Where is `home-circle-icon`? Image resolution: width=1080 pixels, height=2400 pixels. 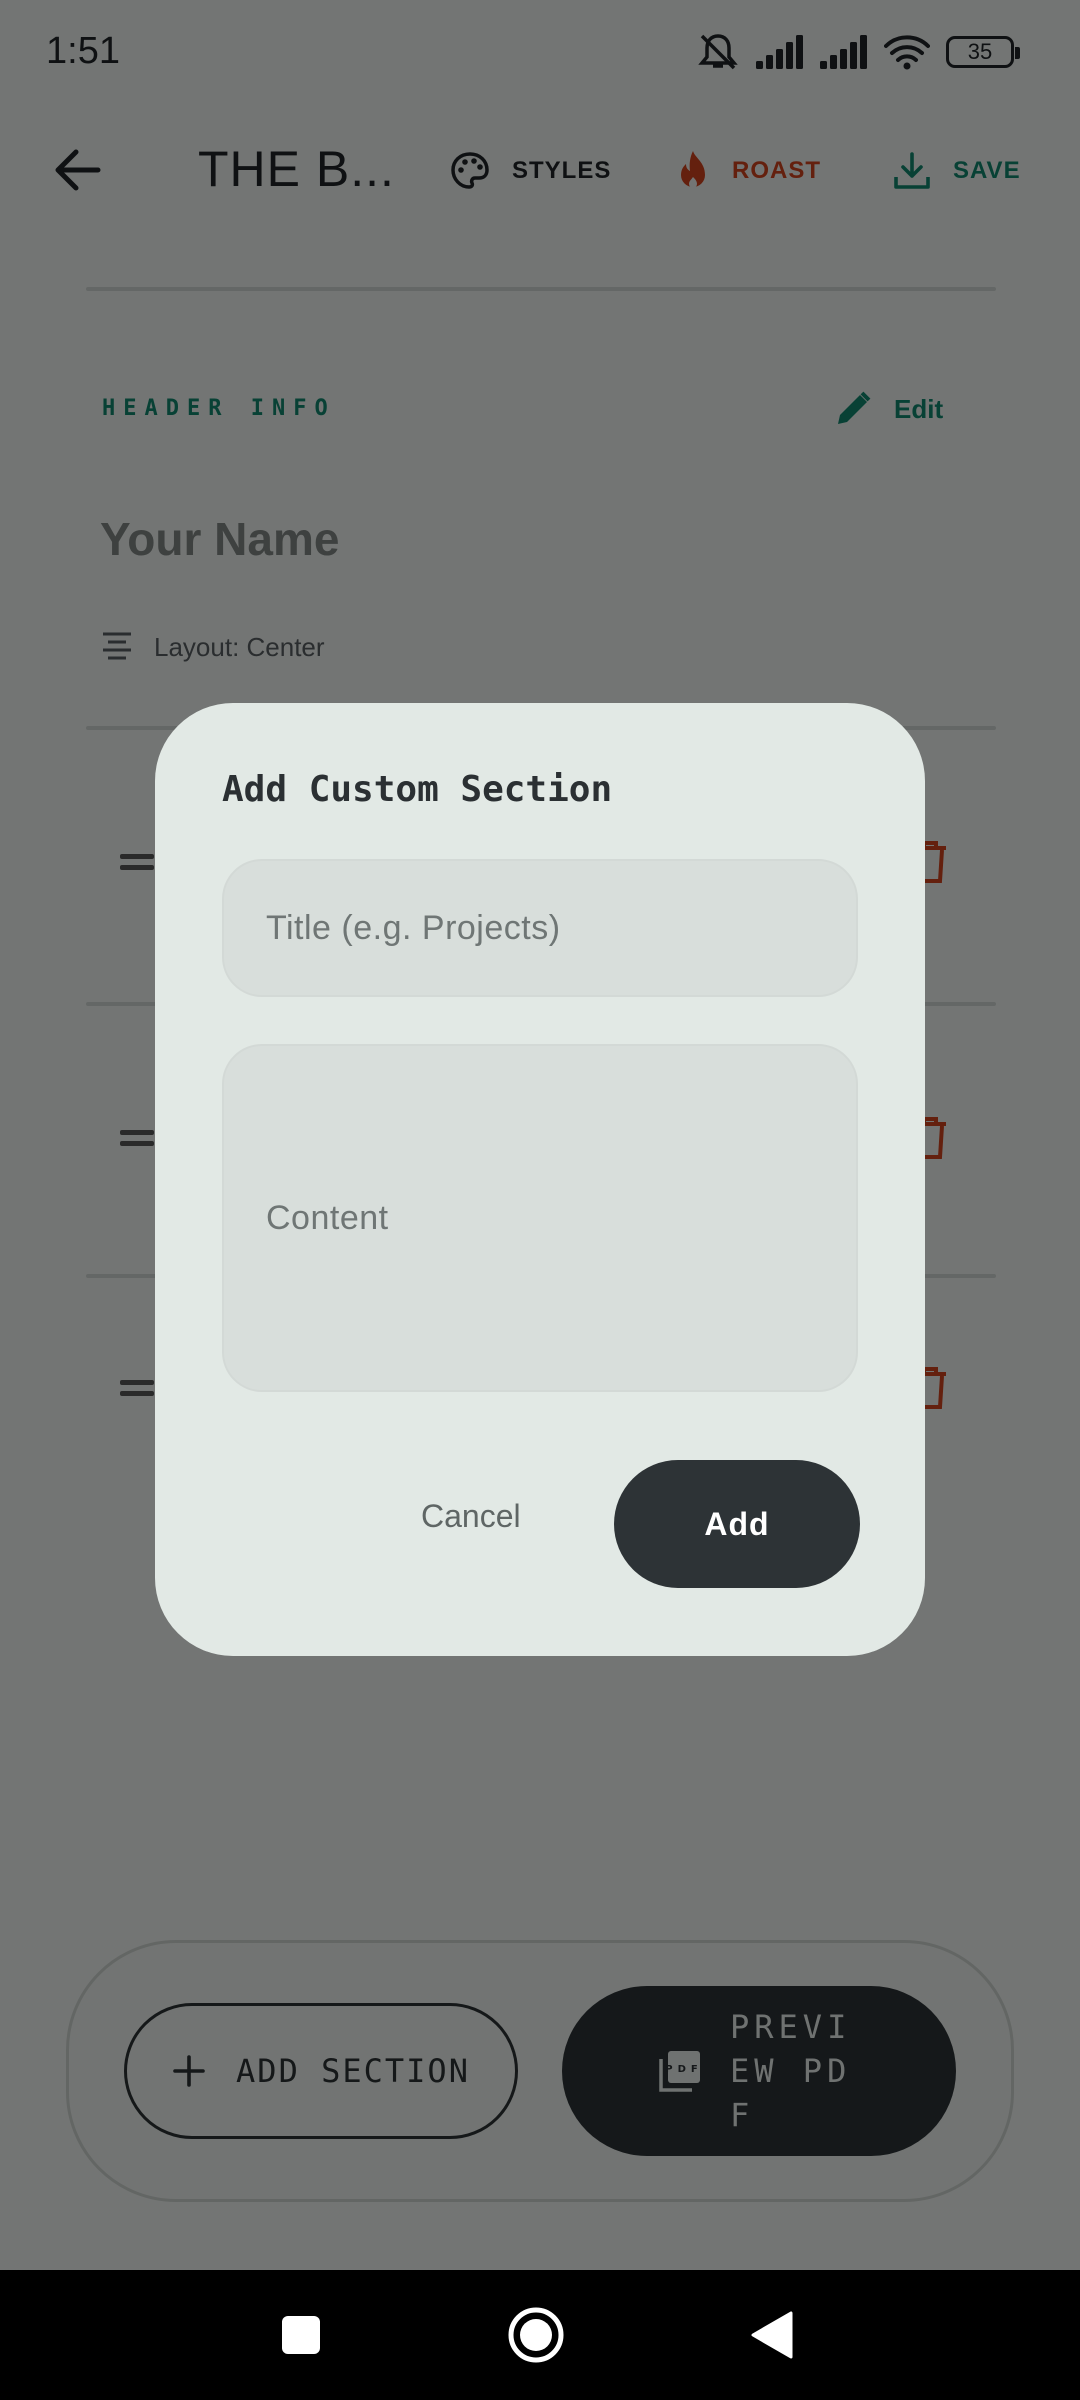
home-circle-icon is located at coordinates (536, 2335).